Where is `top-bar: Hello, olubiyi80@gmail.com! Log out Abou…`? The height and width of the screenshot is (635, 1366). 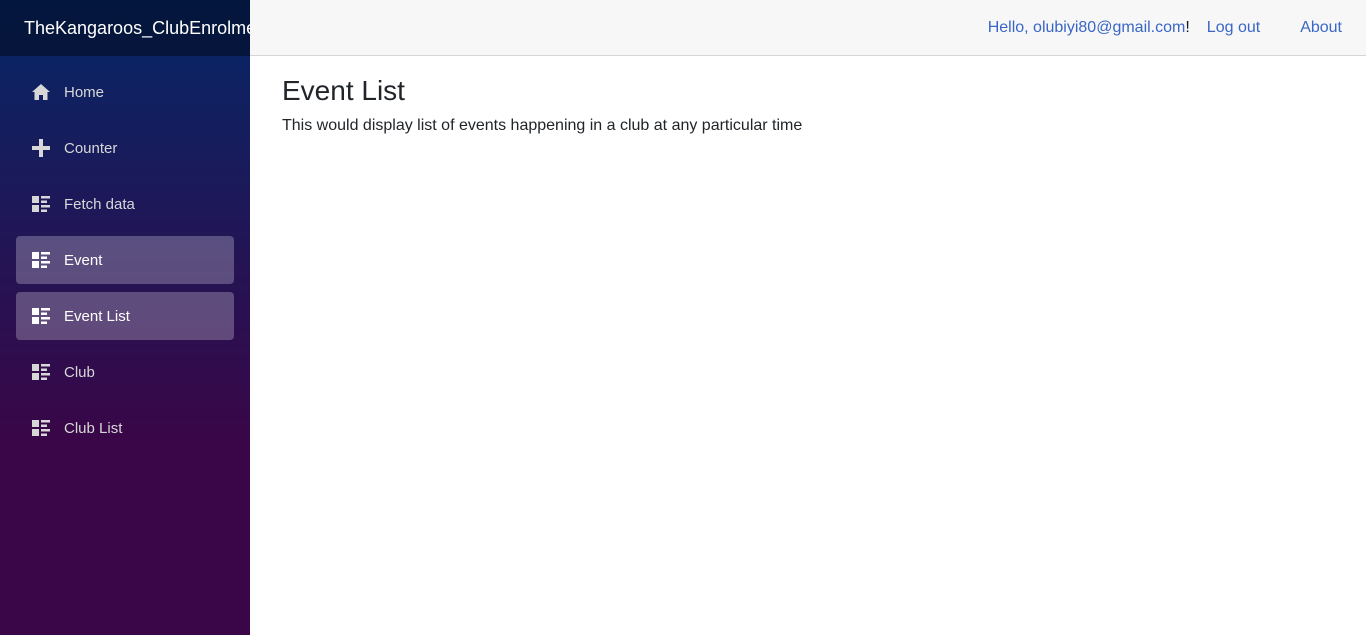 top-bar: Hello, olubiyi80@gmail.com! Log out Abou… is located at coordinates (808, 28).